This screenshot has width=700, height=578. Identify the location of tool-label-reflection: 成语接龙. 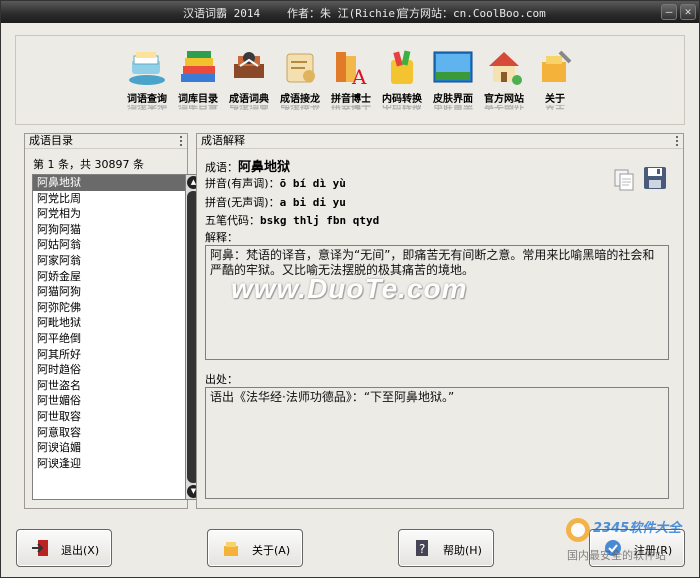
(300, 109).